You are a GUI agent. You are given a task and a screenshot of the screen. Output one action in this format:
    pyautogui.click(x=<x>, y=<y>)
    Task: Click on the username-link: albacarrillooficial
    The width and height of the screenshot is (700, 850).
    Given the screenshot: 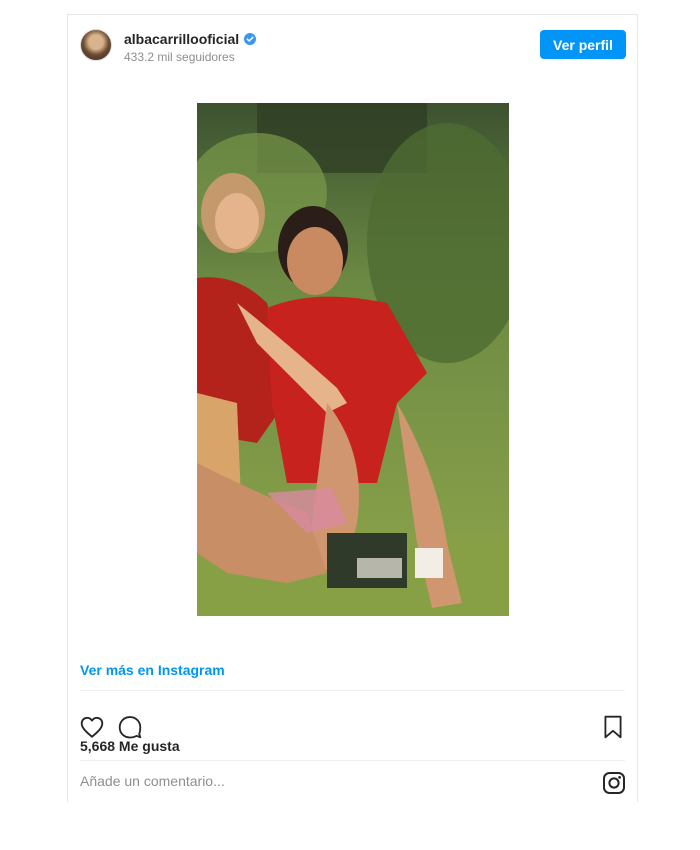 What is the action you would take?
    pyautogui.click(x=181, y=39)
    